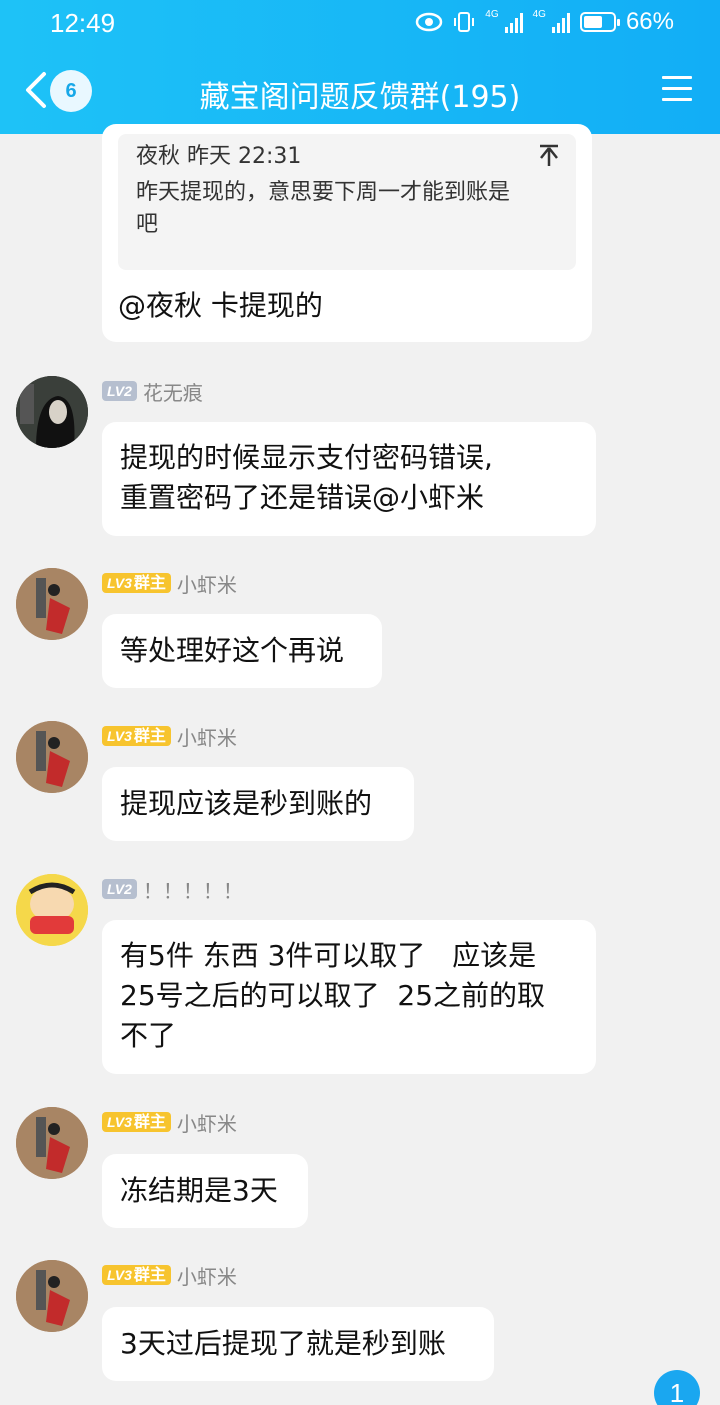 This screenshot has width=720, height=1405. What do you see at coordinates (147, 224) in the screenshot?
I see `quote-text-line: 吧` at bounding box center [147, 224].